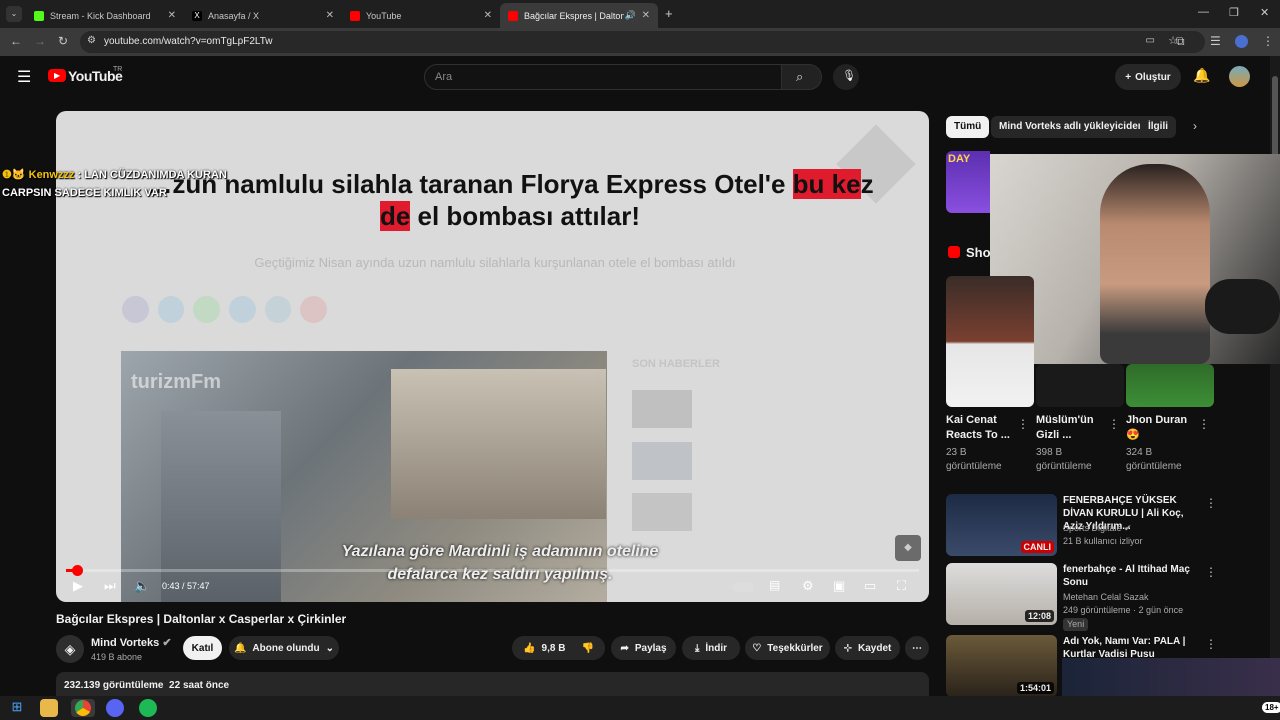 The width and height of the screenshot is (1280, 720). What do you see at coordinates (1215, 41) in the screenshot?
I see `reading-list-icon: ☰` at bounding box center [1215, 41].